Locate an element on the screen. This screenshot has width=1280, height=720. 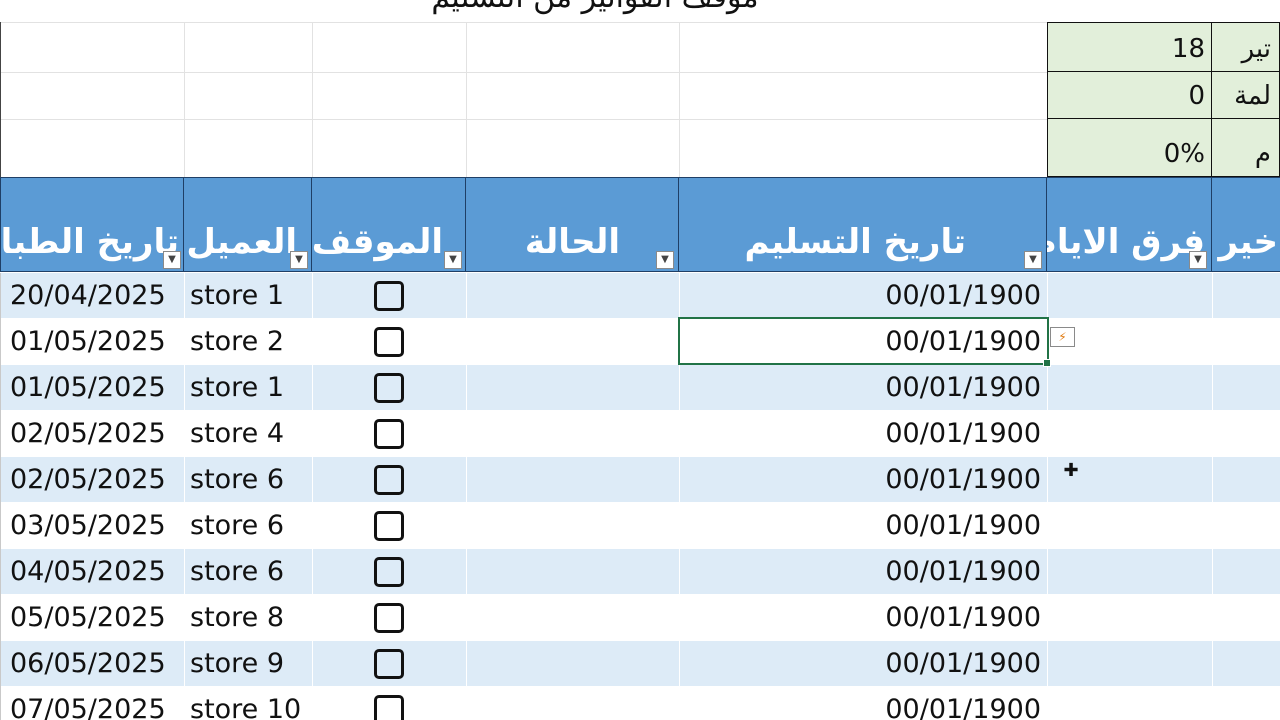
table-row: 06/05/2025 store 9 00/01/1900 is located at coordinates (640, 664).